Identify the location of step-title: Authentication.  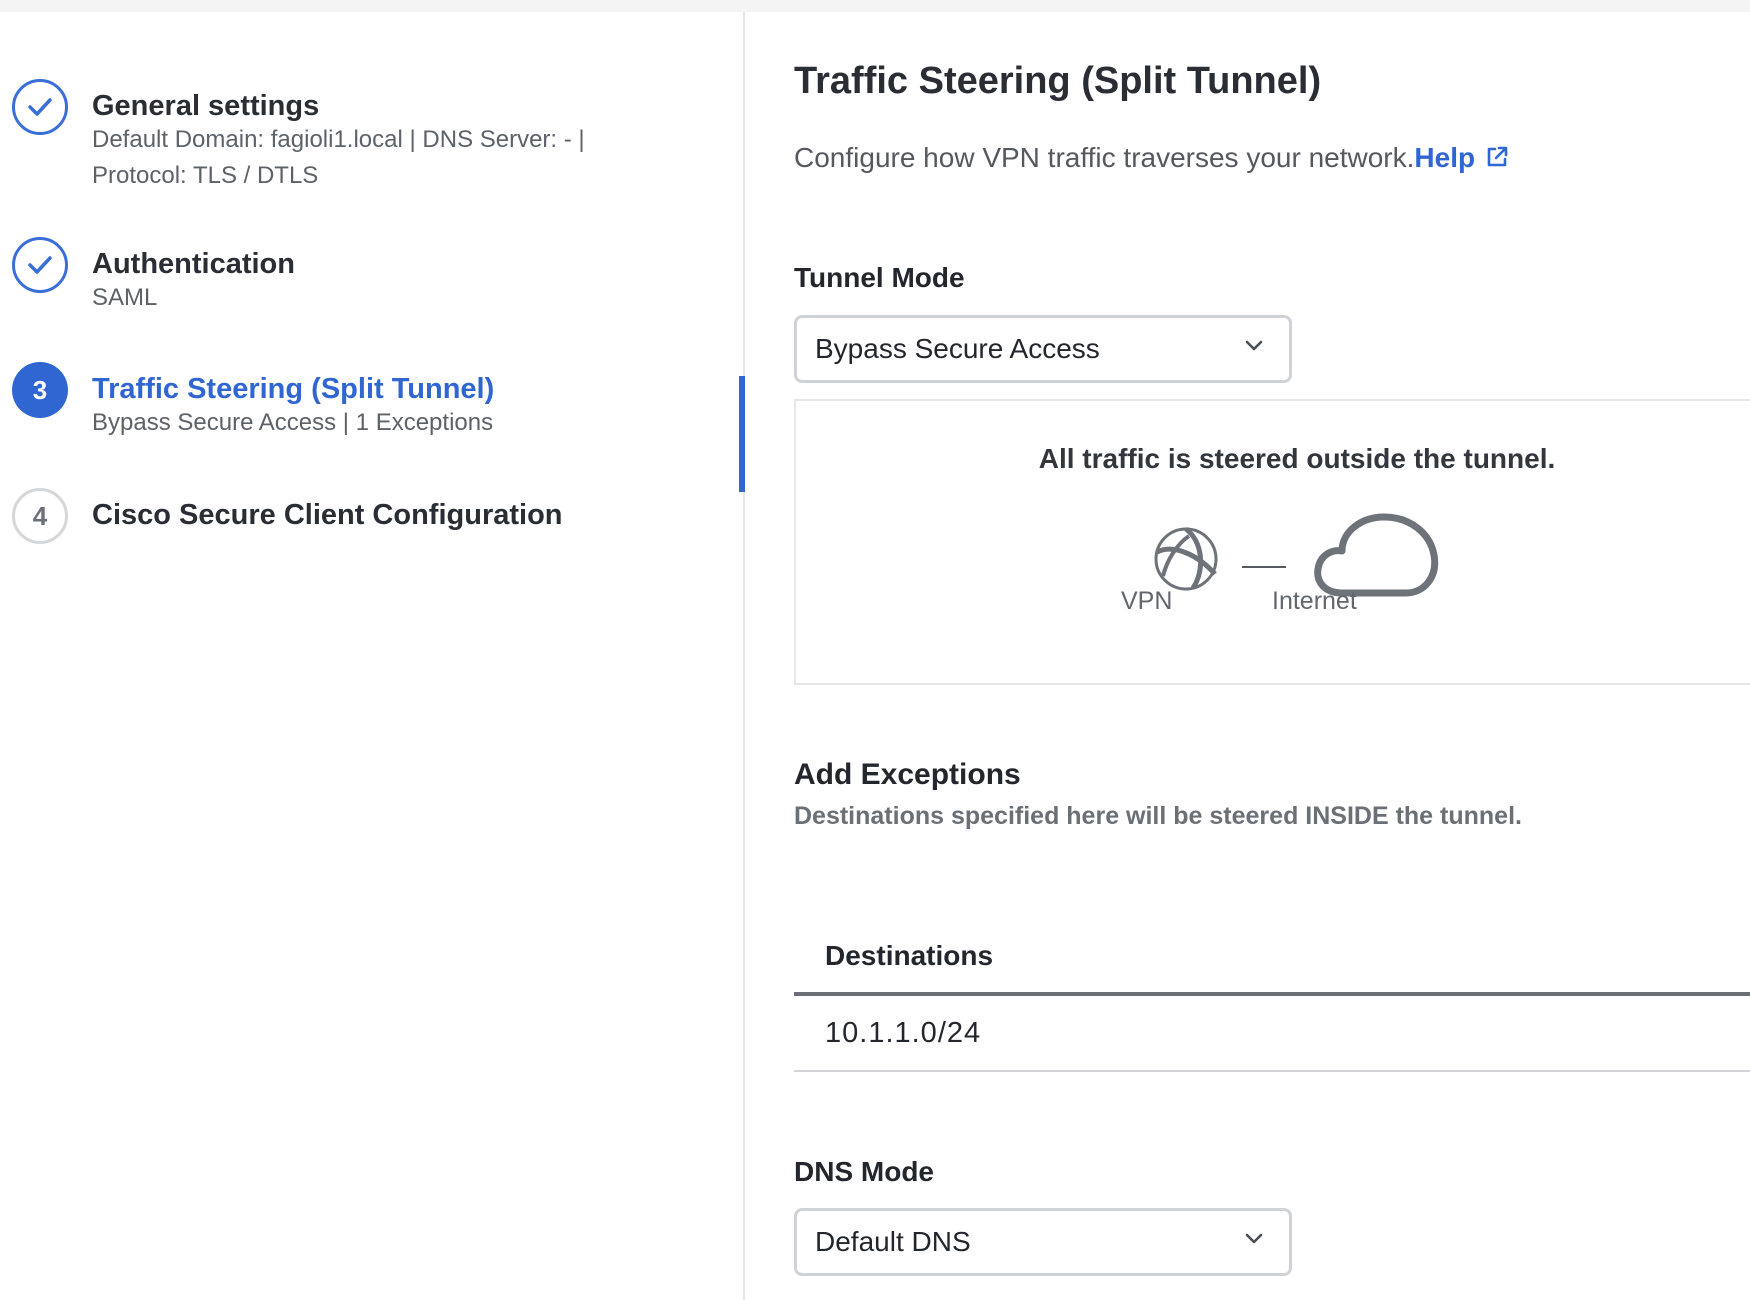
(193, 264).